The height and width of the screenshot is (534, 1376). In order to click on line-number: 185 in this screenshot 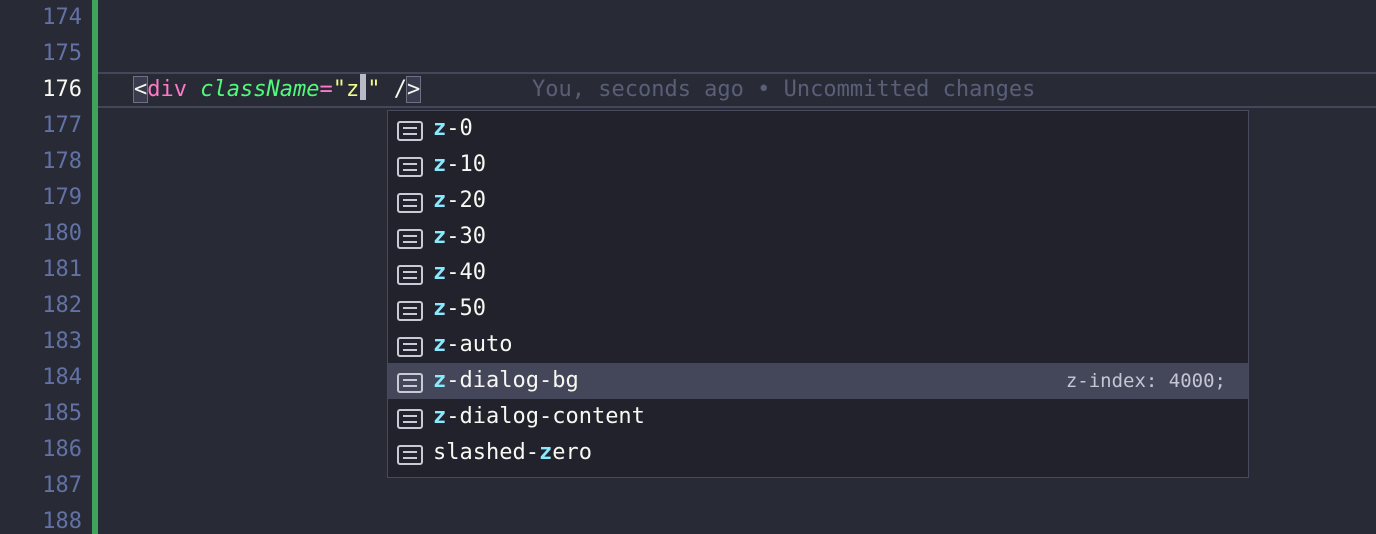, I will do `click(62, 413)`.